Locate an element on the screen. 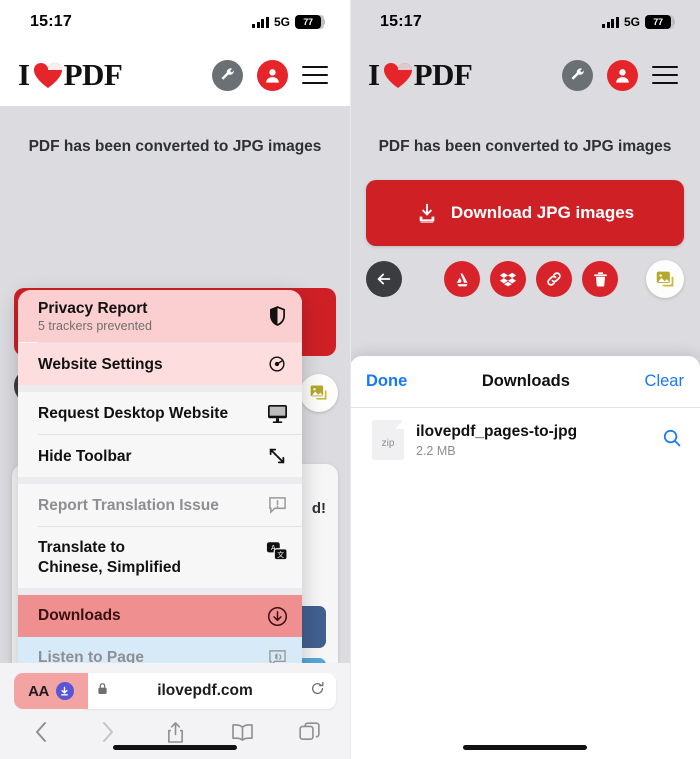 This screenshot has width=700, height=759. file-action-row is located at coordinates (525, 279).